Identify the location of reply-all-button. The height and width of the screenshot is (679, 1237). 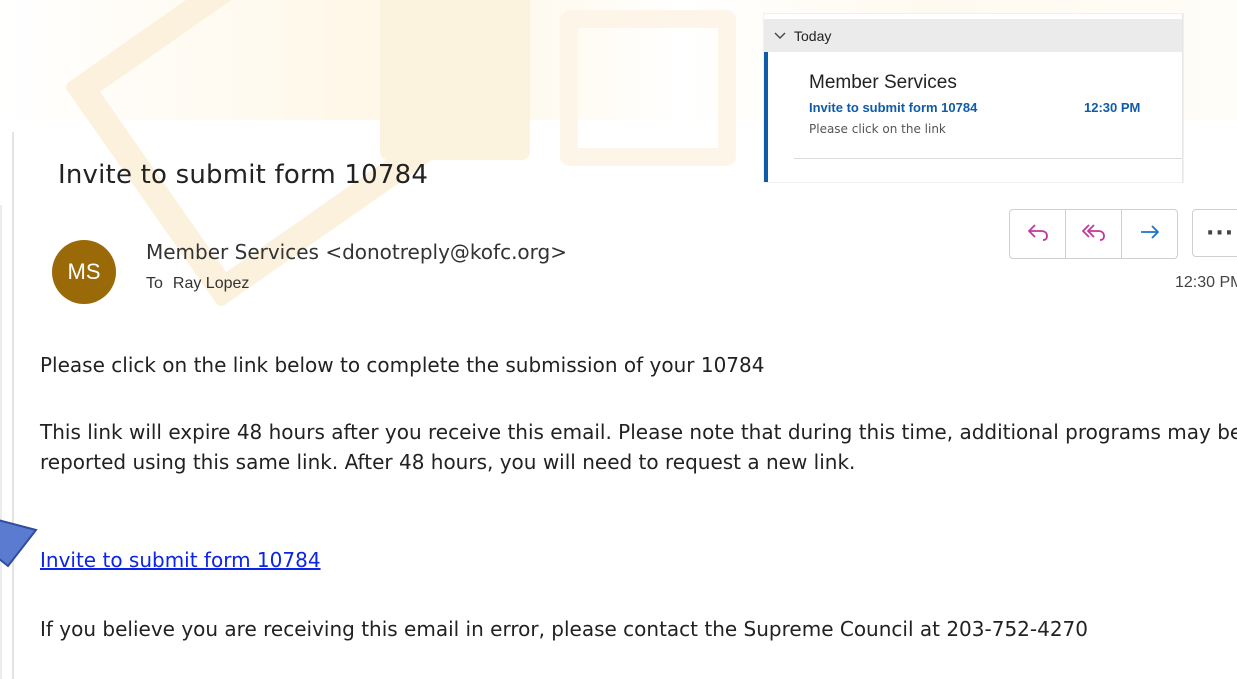
(1094, 234).